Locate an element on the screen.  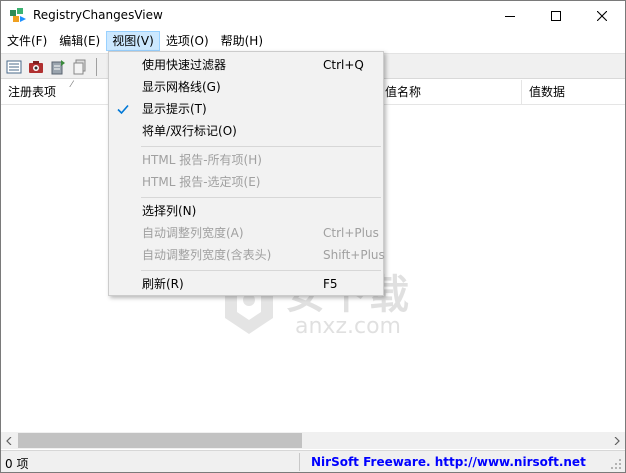
minimize-button is located at coordinates (510, 16).